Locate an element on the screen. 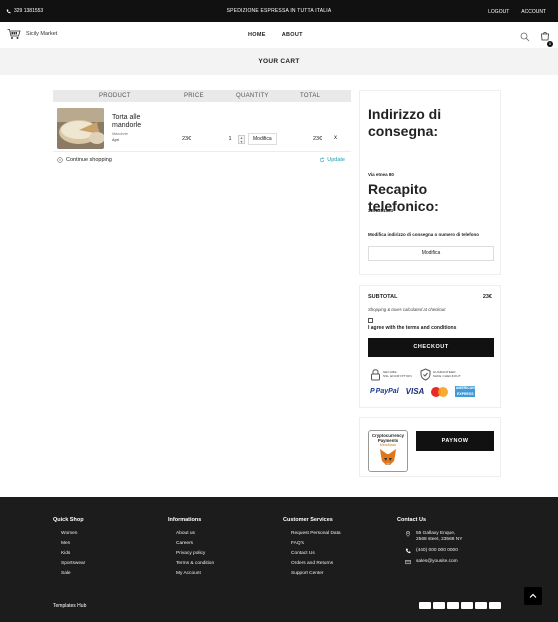 The image size is (558, 622). paynow-button: PAYNOW is located at coordinates (455, 441).